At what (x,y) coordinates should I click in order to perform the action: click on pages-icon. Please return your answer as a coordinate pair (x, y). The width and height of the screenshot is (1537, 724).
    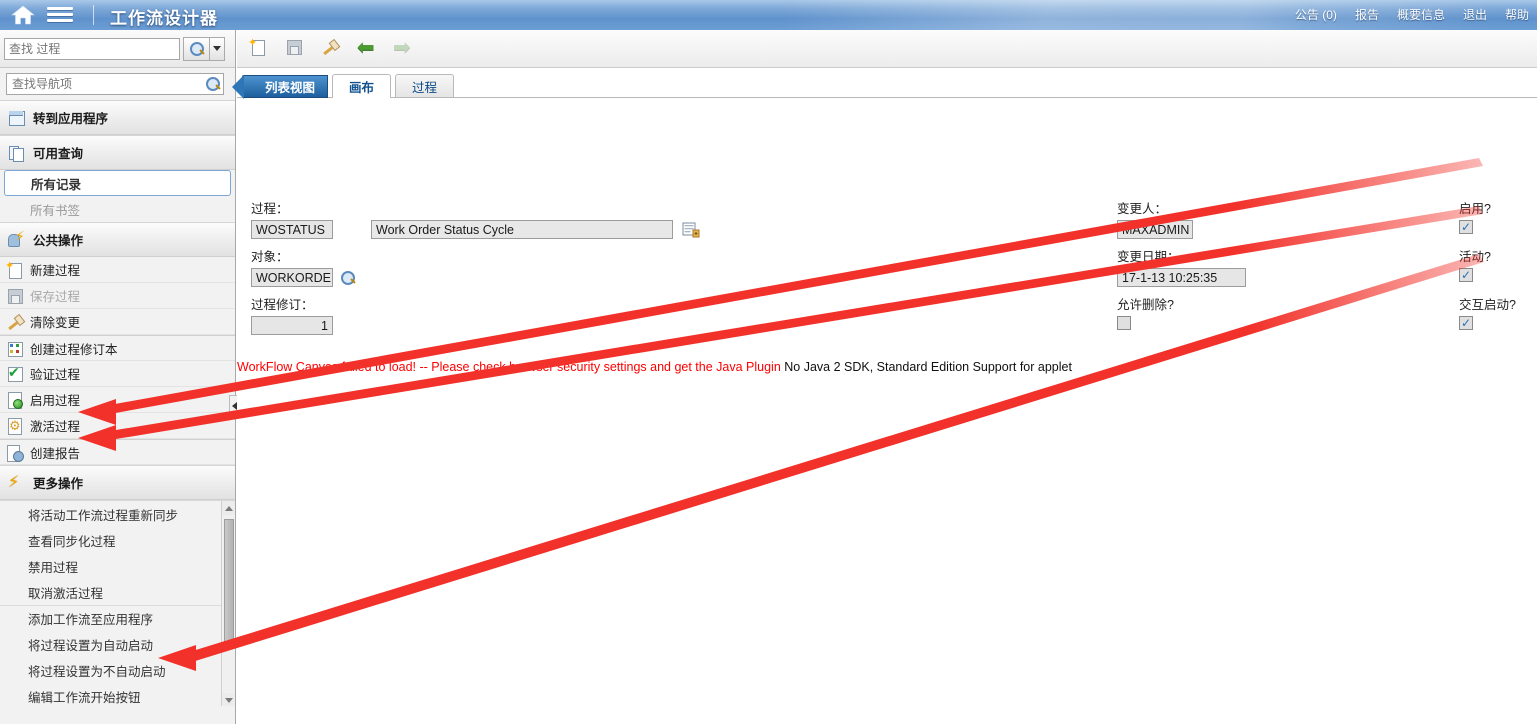
    Looking at the image, I should click on (16, 153).